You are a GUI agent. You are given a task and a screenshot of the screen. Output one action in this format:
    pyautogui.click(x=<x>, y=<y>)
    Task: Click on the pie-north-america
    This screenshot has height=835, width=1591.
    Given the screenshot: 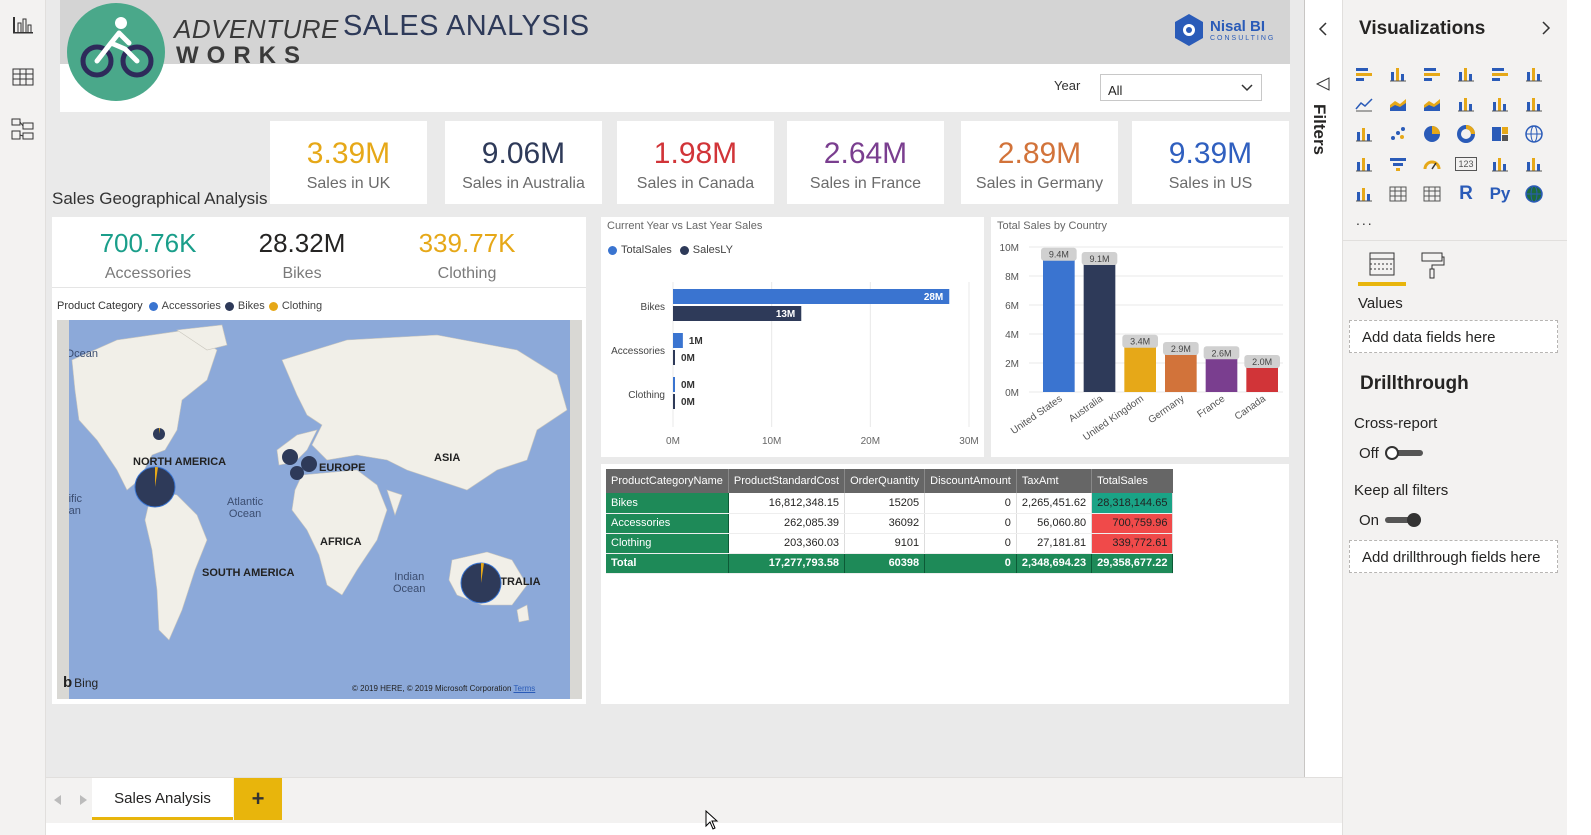 What is the action you would take?
    pyautogui.click(x=155, y=487)
    